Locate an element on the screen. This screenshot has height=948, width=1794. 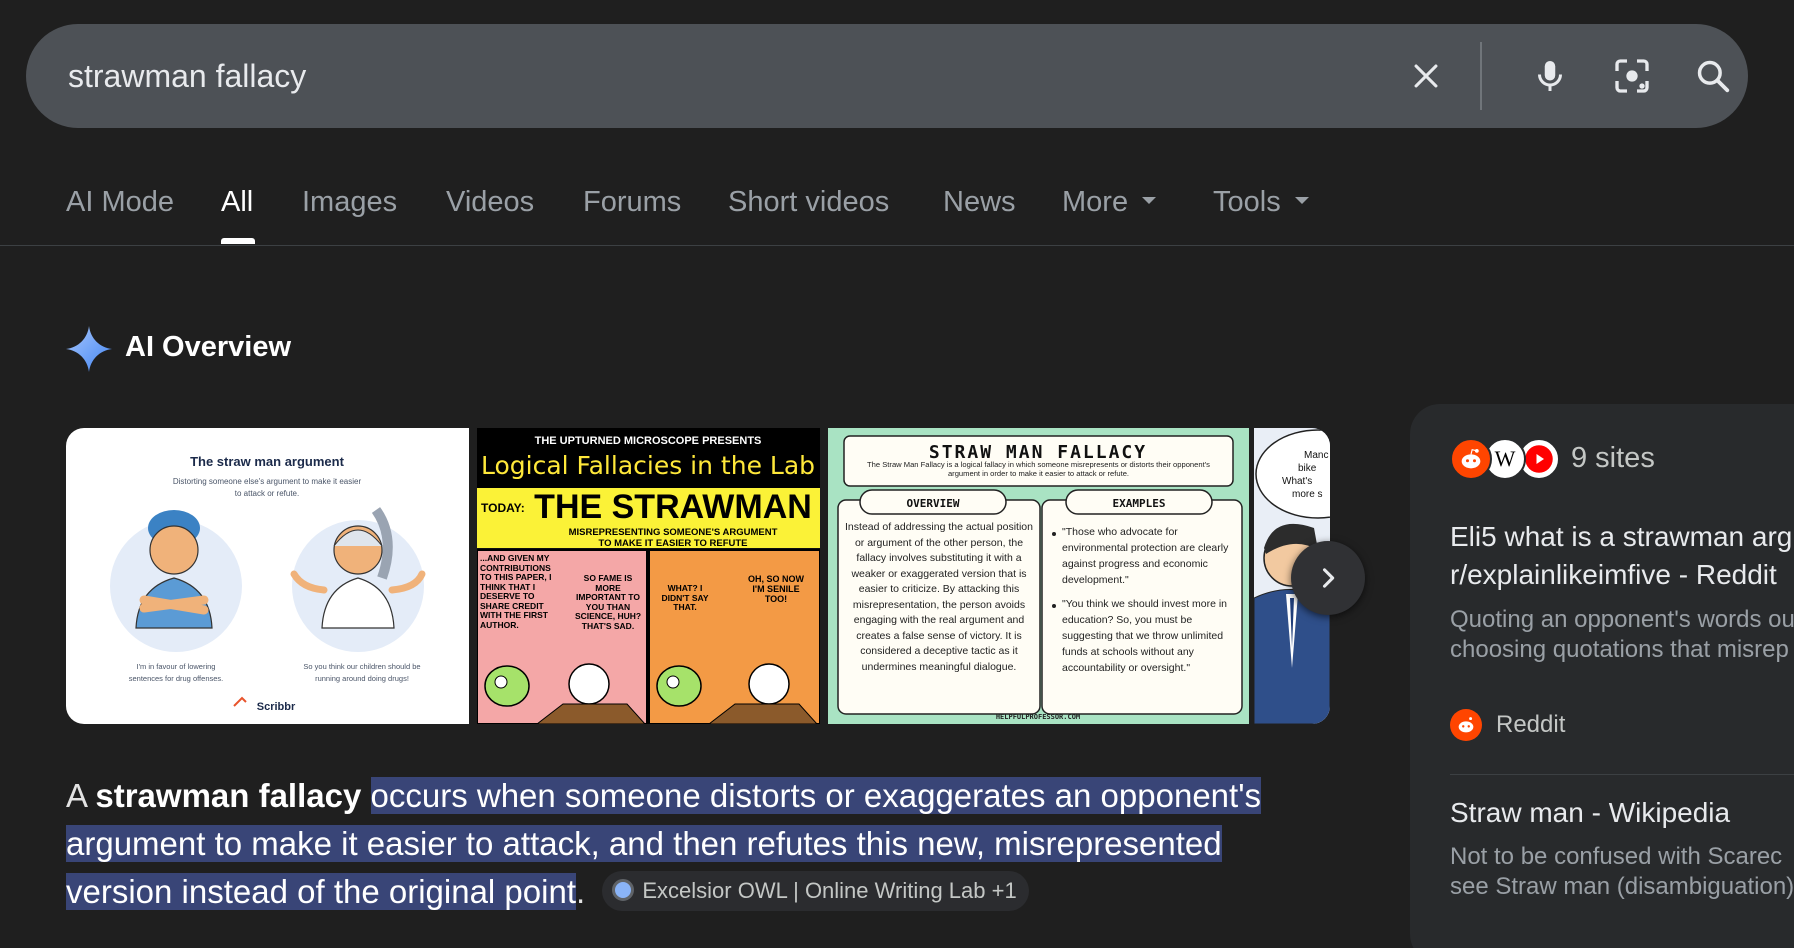
search-input: strawman fallacy is located at coordinates (187, 76).